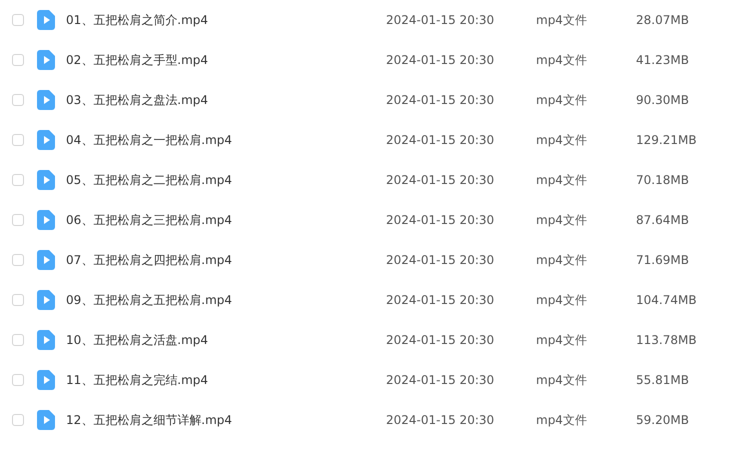  Describe the element at coordinates (226, 180) in the screenshot. I see `file-name: 05、五把松肩之二把松肩.mp4` at that location.